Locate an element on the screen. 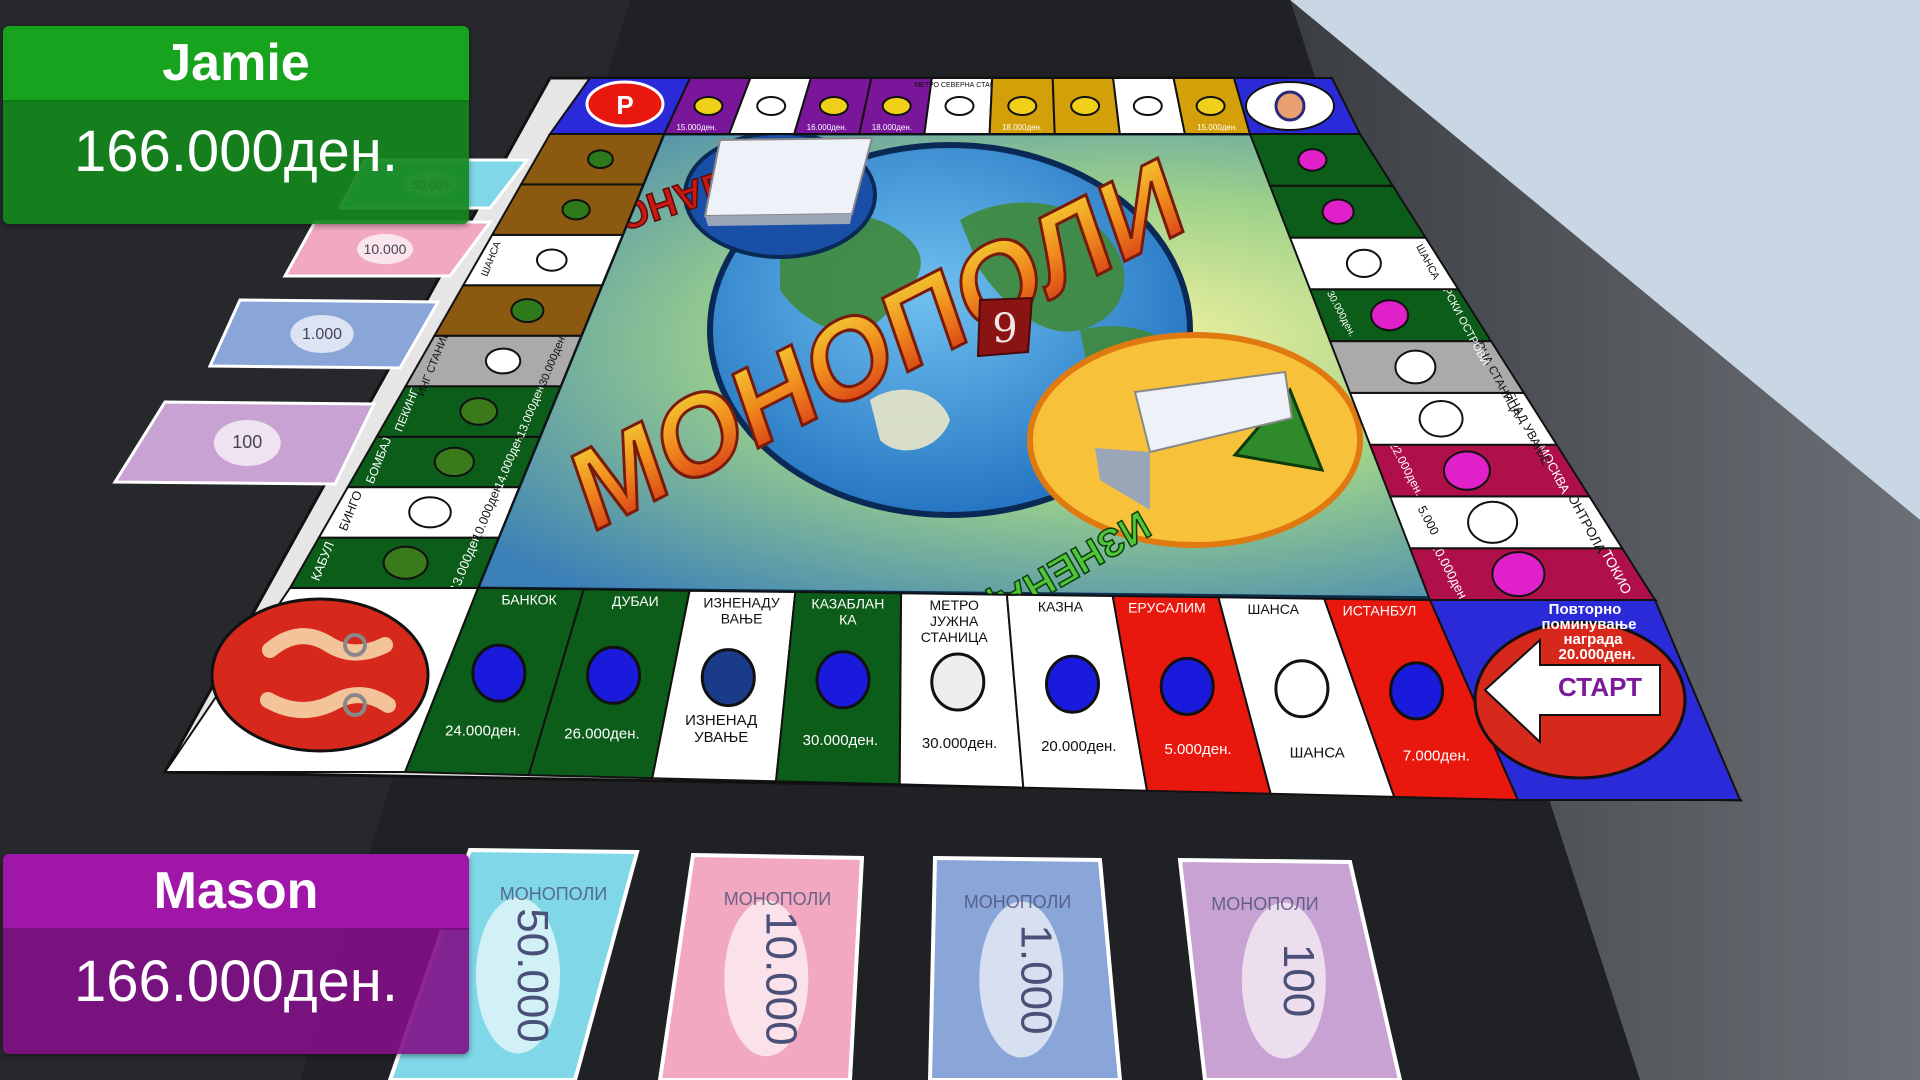 The width and height of the screenshot is (1920, 1080). tile-name: ВАЊЕ is located at coordinates (742, 618).